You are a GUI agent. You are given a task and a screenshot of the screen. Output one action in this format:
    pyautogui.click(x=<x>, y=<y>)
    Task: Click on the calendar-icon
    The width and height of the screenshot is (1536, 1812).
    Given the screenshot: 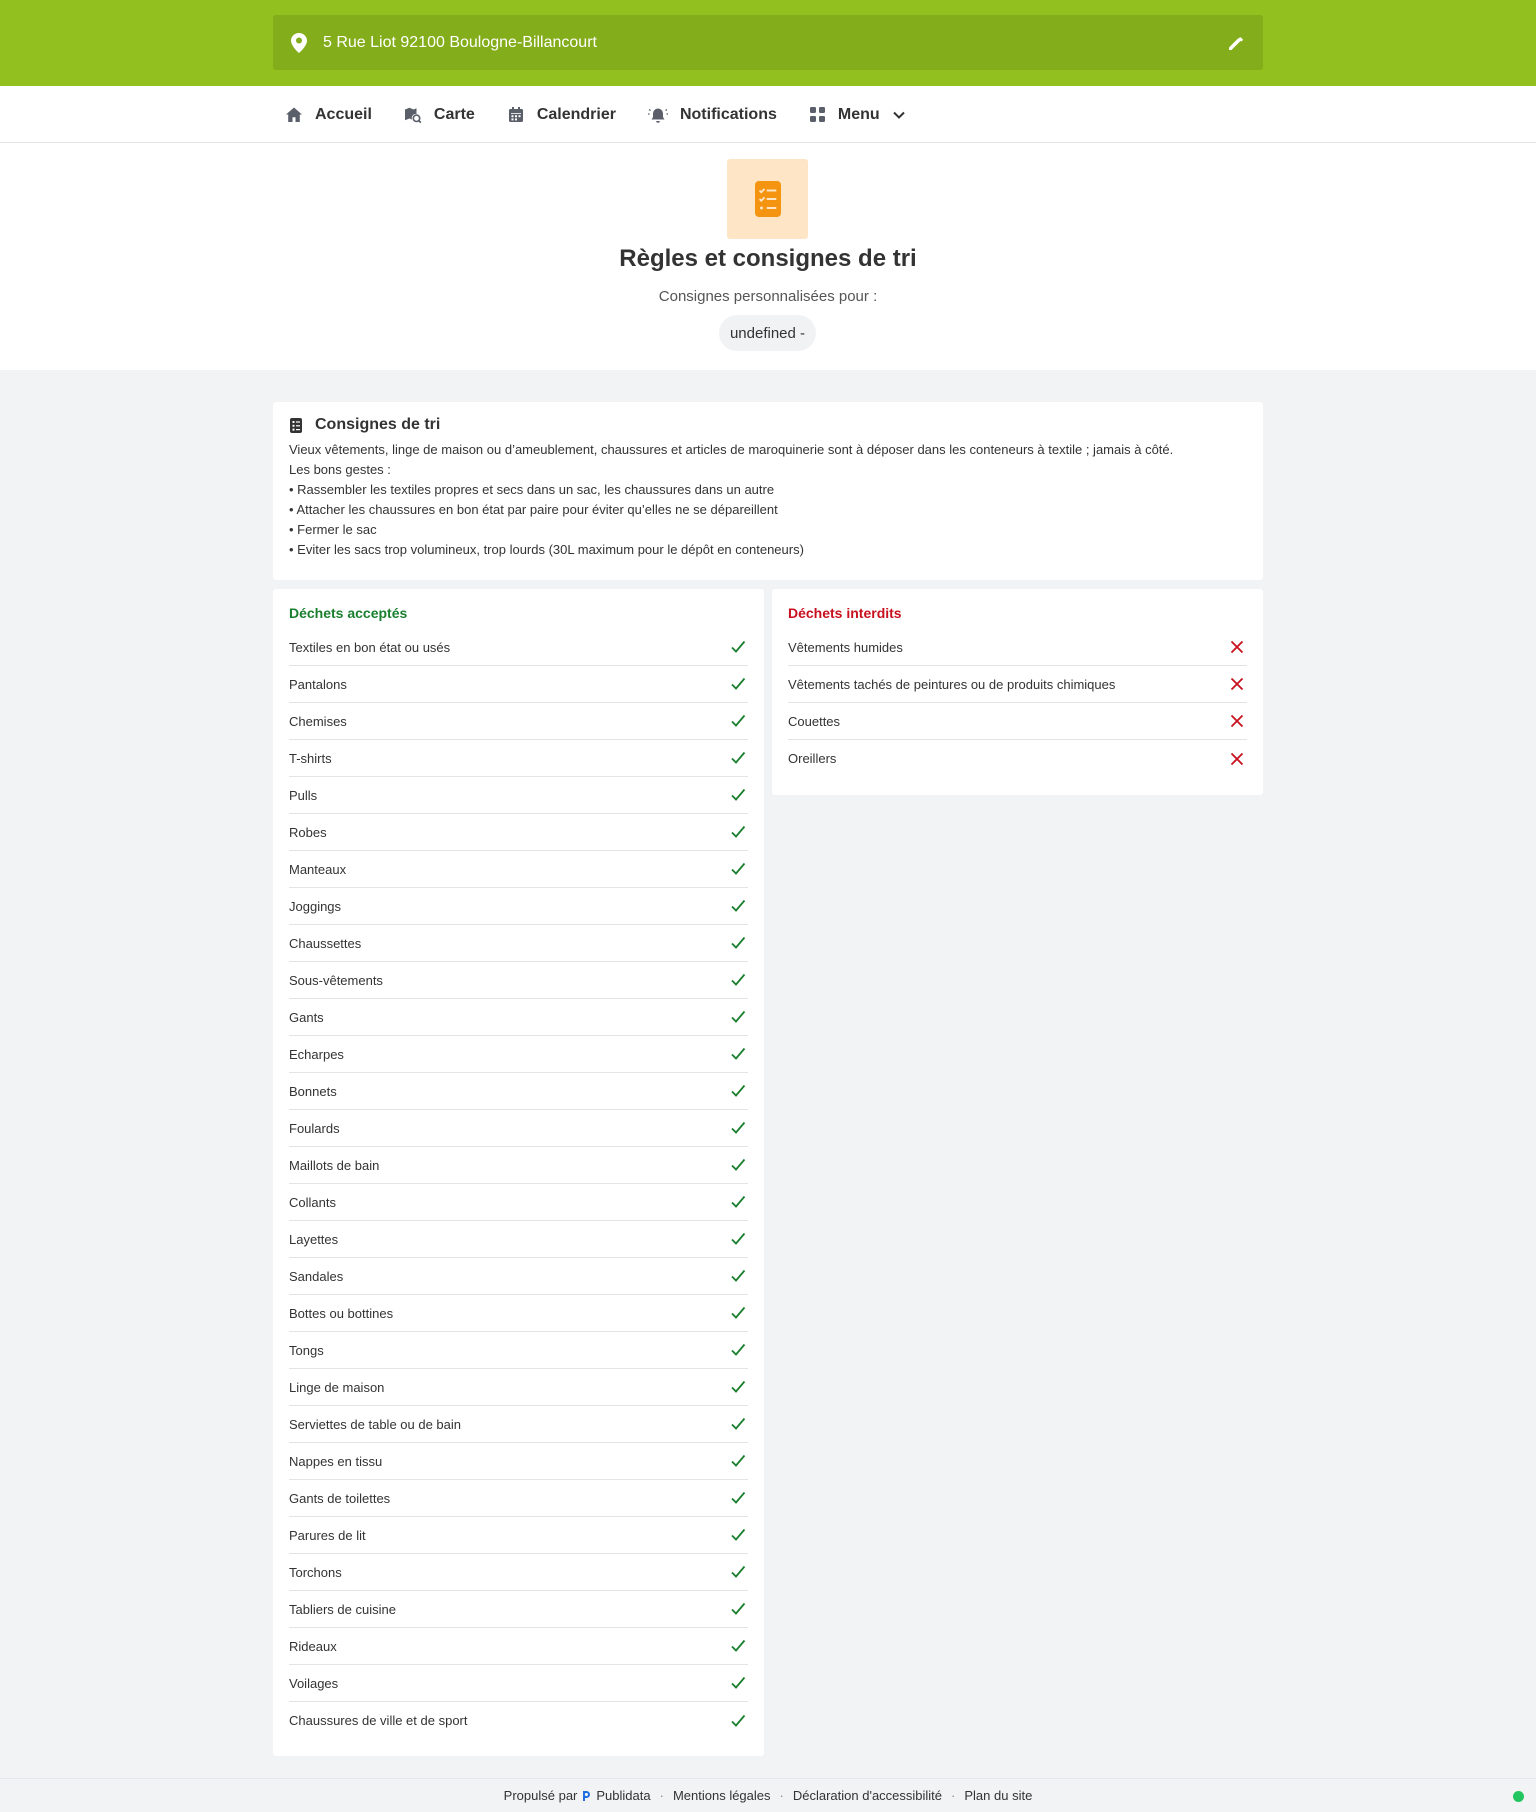 What is the action you would take?
    pyautogui.click(x=515, y=114)
    